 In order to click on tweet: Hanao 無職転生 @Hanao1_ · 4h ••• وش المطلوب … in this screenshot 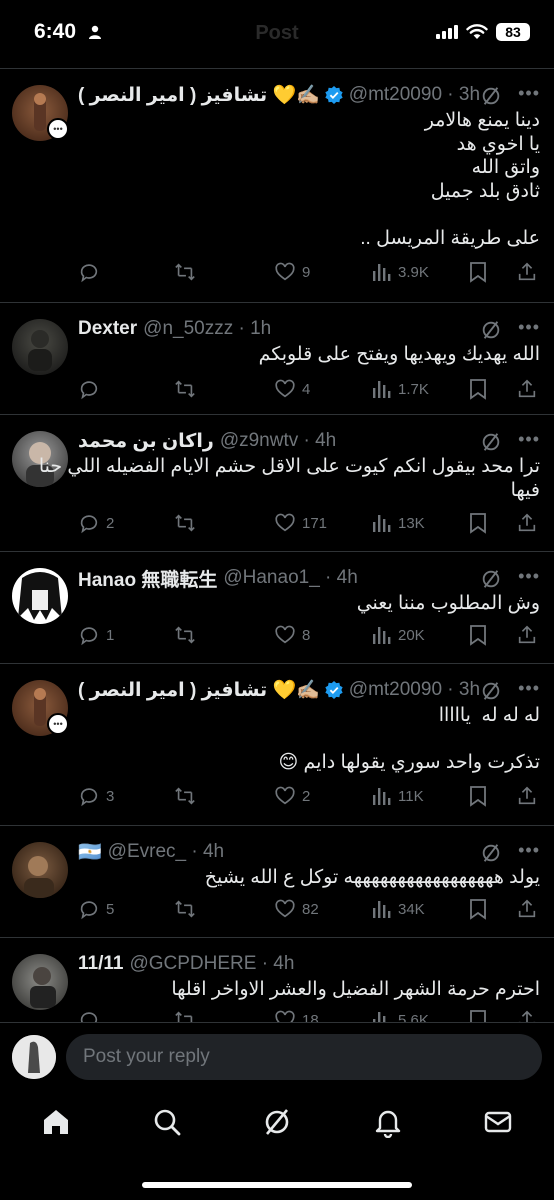, I will do `click(277, 608)`.